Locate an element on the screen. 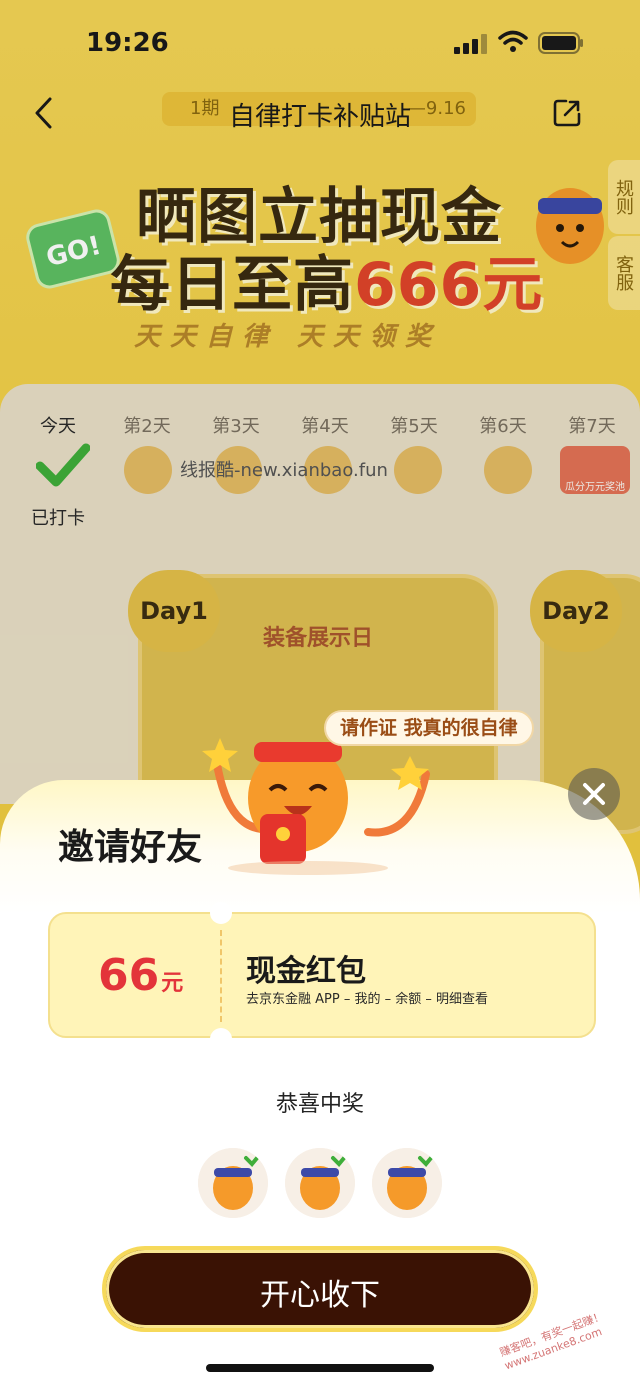 This screenshot has width=640, height=1387. close-button is located at coordinates (594, 794).